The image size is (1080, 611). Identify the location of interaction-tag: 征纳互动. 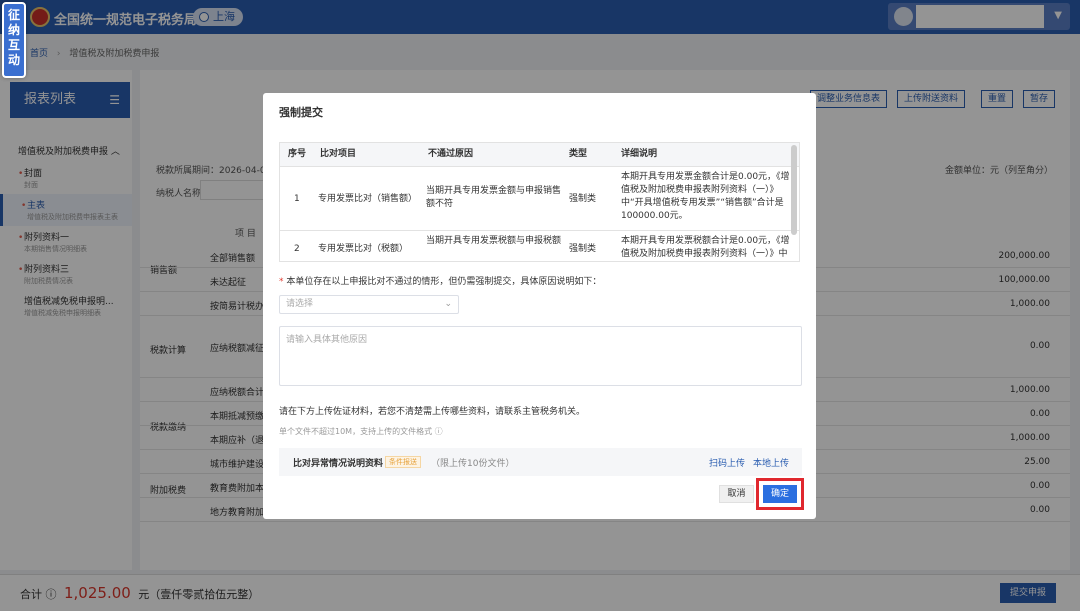
(14, 40).